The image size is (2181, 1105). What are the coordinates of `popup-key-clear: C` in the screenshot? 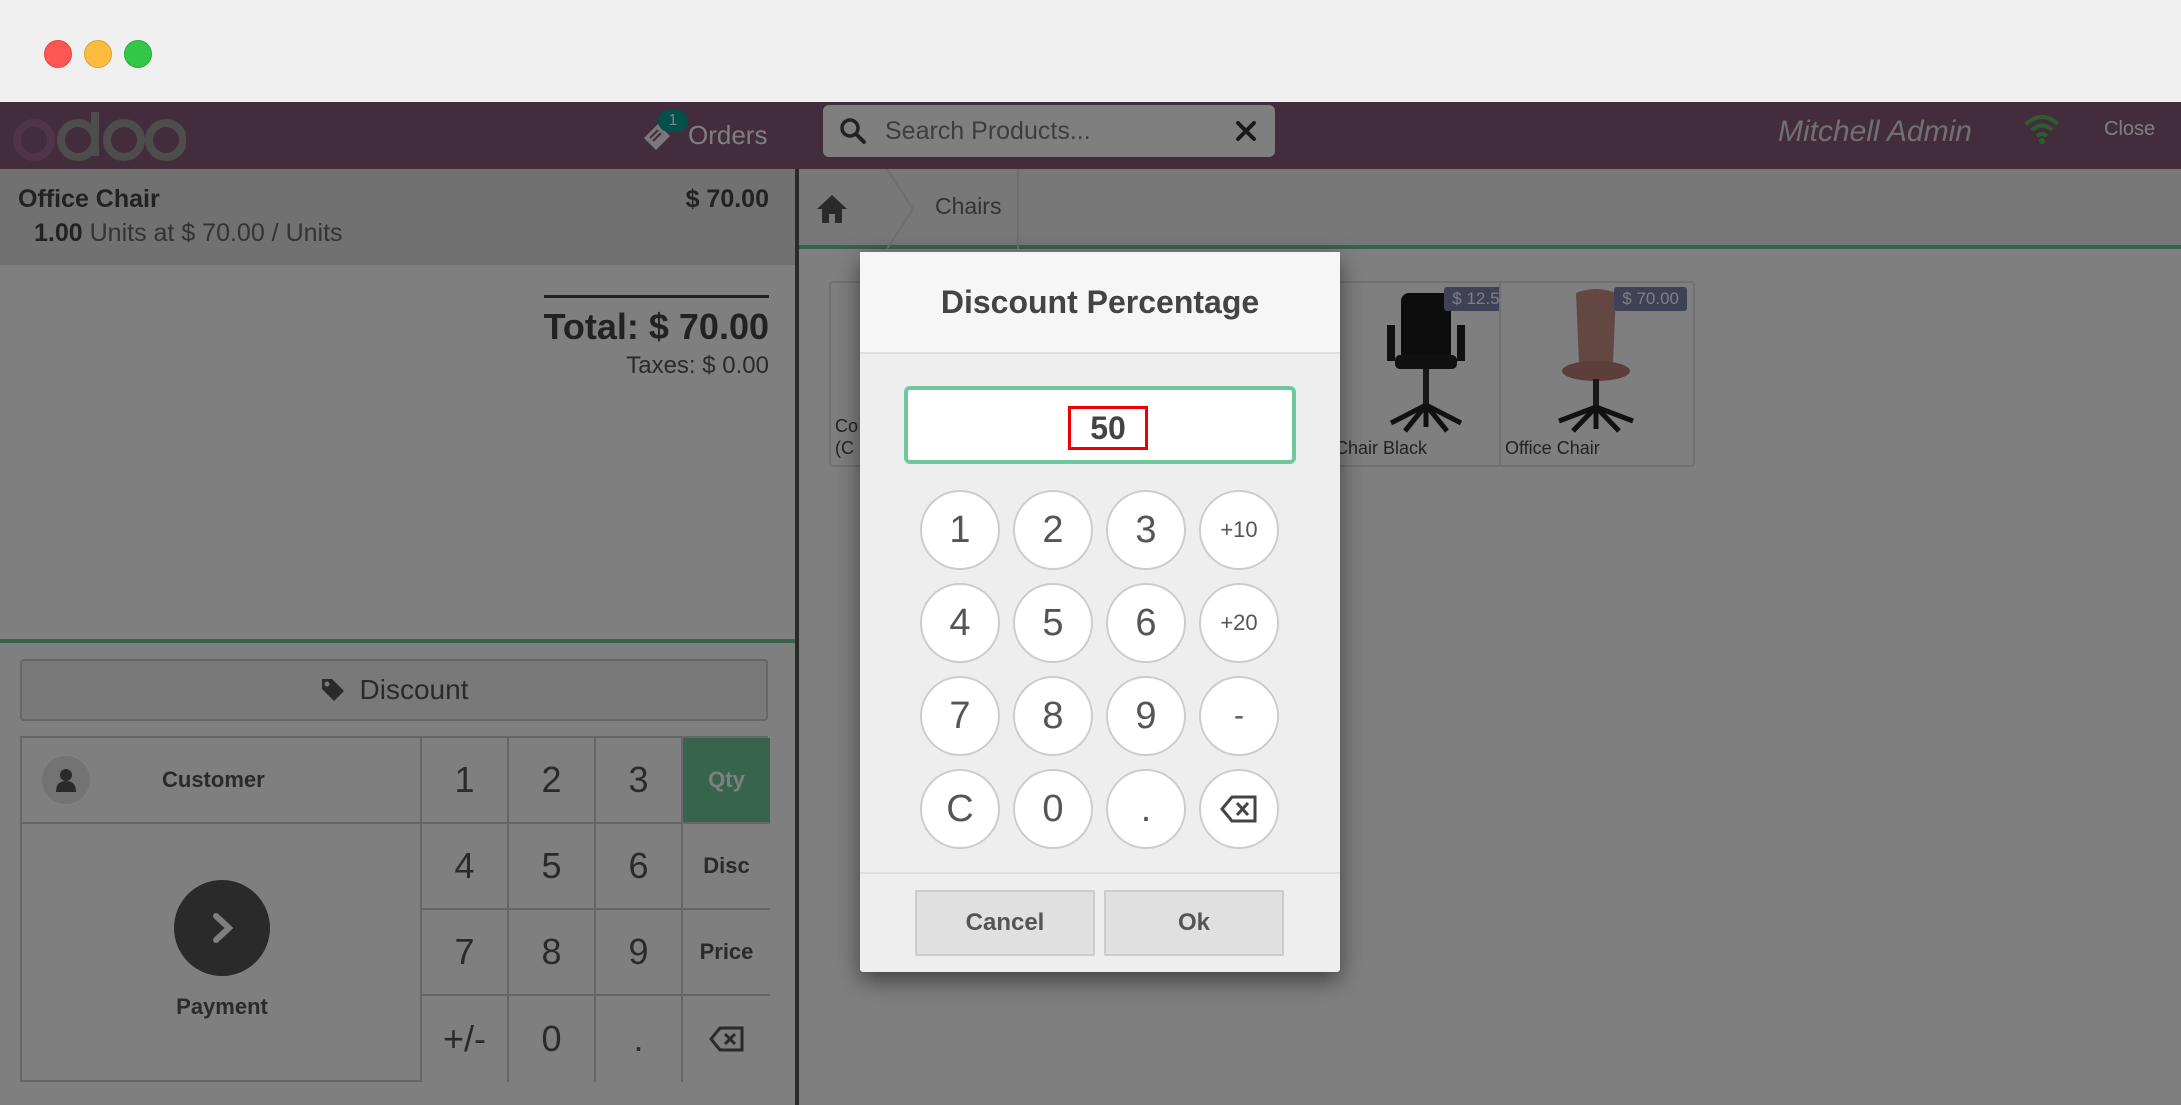 It's located at (960, 809).